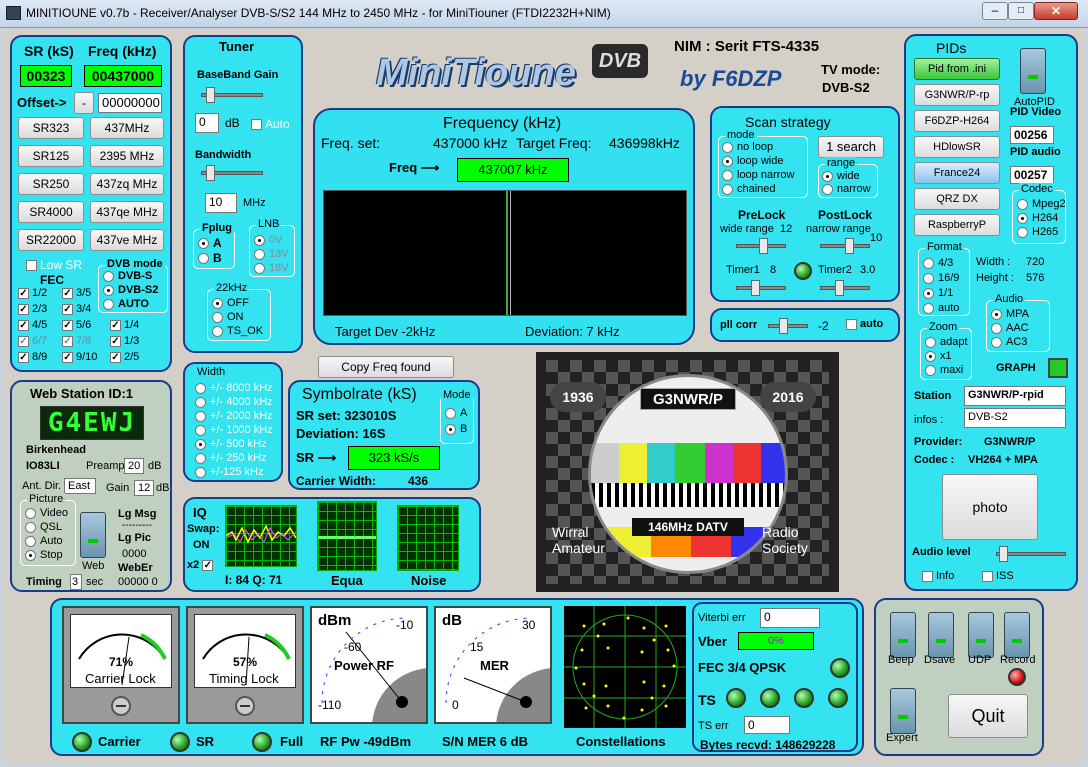  I want to click on width-radio: +/-125 kHz, so click(229, 472).